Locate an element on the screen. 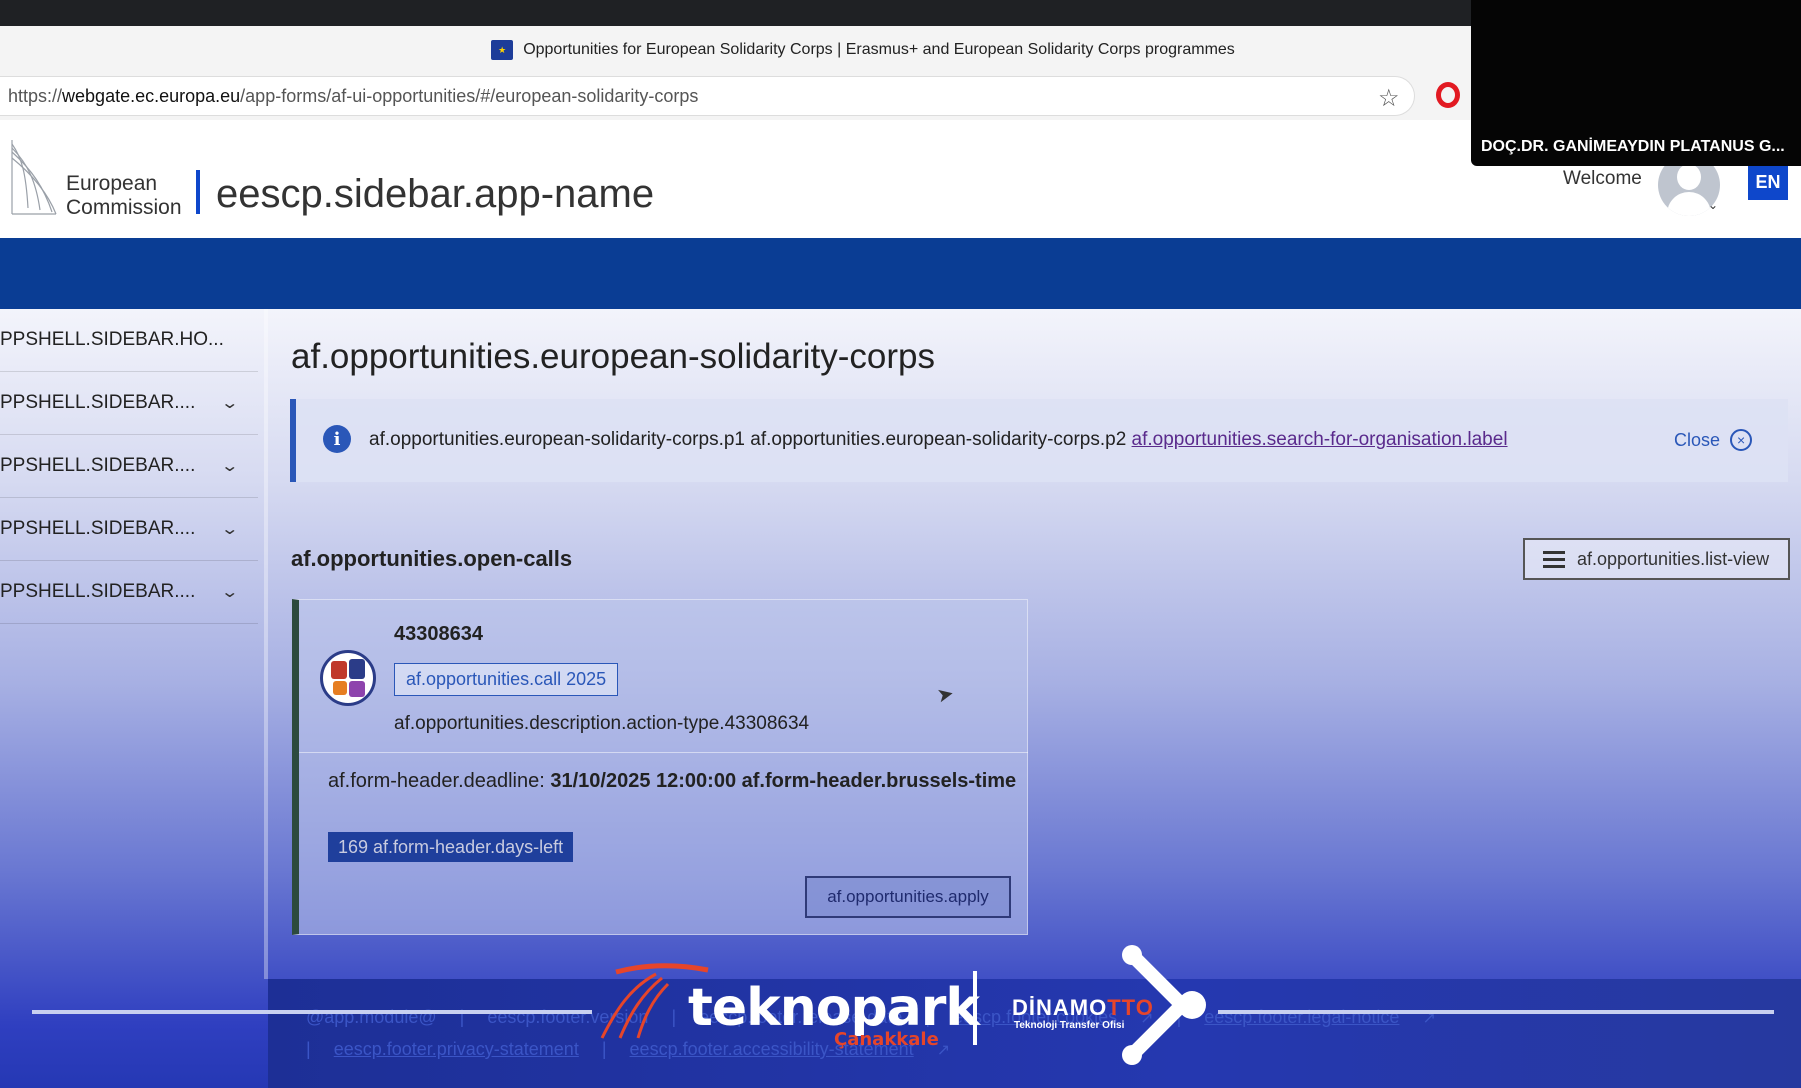 The height and width of the screenshot is (1088, 1801). dinamotto-node-logo is located at coordinates (1164, 1005).